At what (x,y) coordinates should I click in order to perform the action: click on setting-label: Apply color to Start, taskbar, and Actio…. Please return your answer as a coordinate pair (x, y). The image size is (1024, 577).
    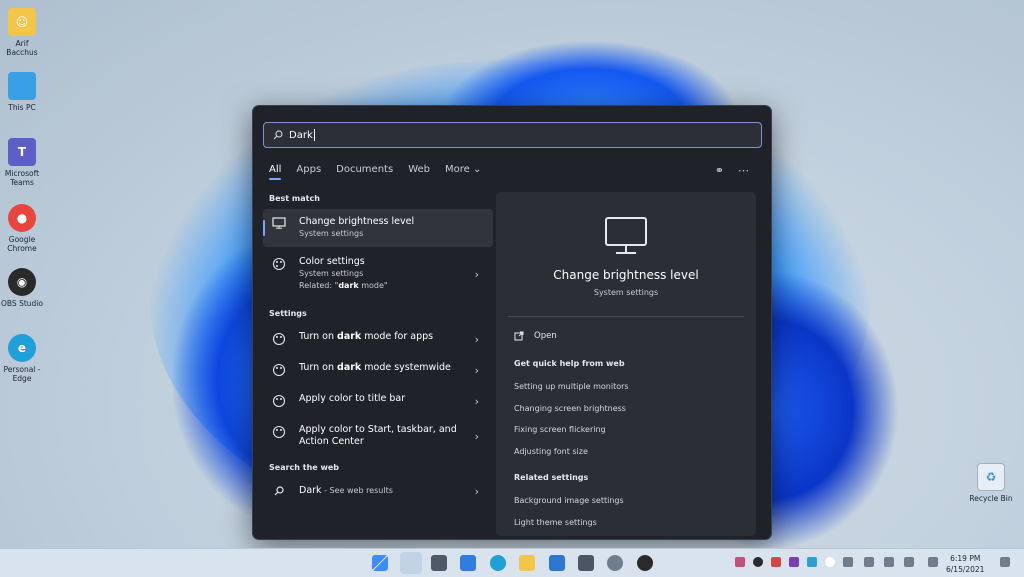
    Looking at the image, I should click on (379, 436).